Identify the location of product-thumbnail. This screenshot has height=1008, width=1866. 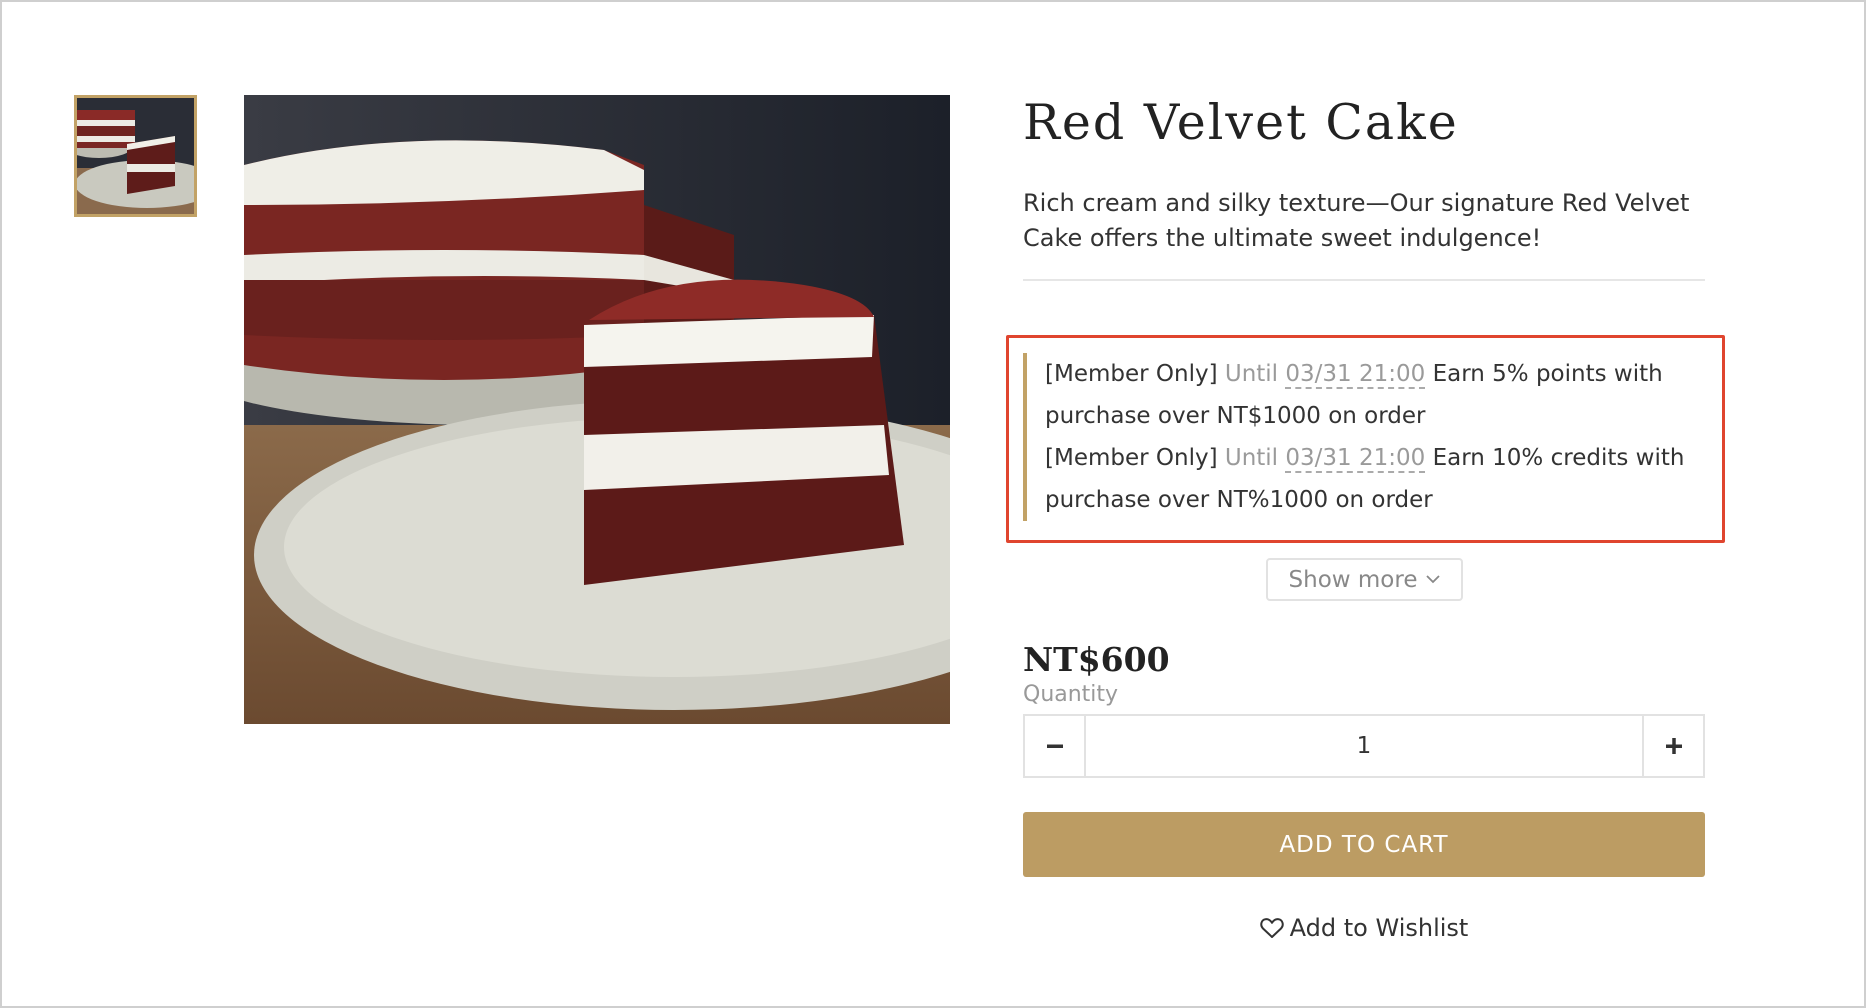
(135, 156).